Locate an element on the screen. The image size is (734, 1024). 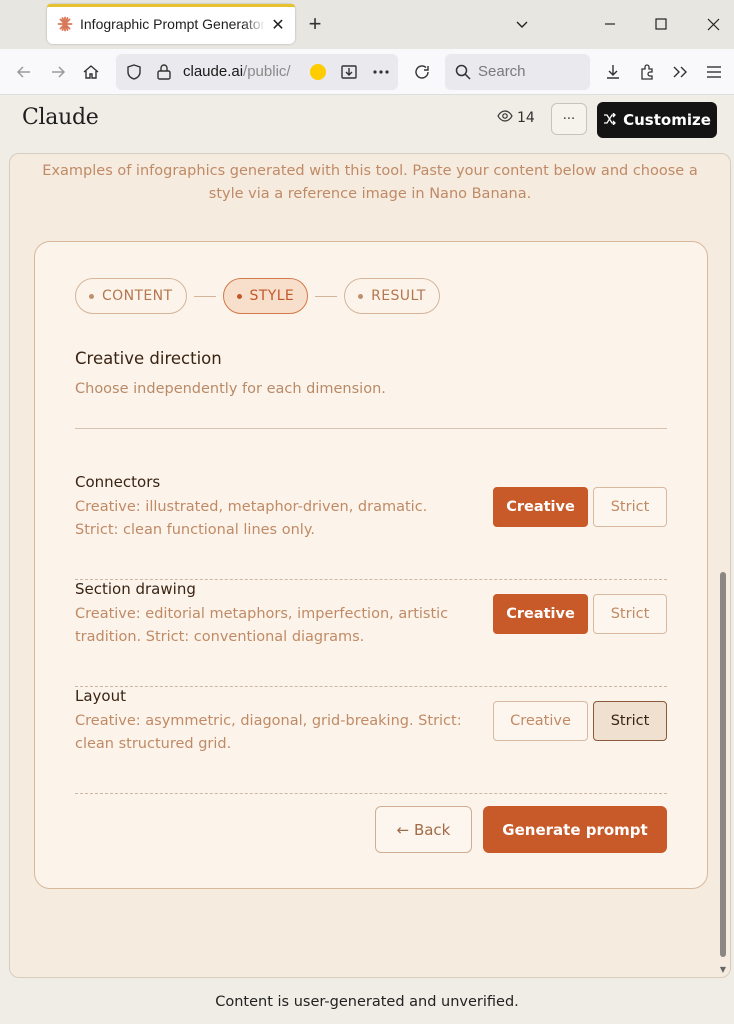
step-result: RESULT is located at coordinates (392, 296).